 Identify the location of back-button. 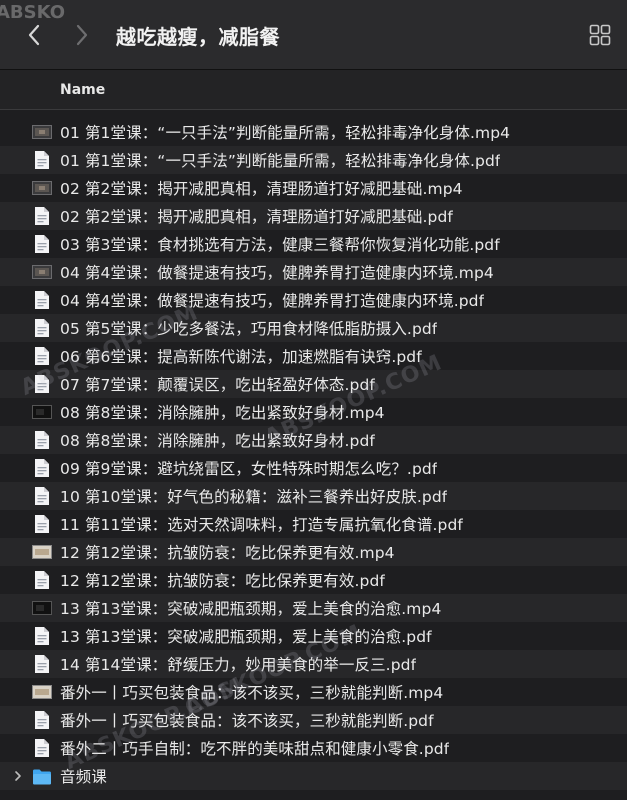
(34, 35).